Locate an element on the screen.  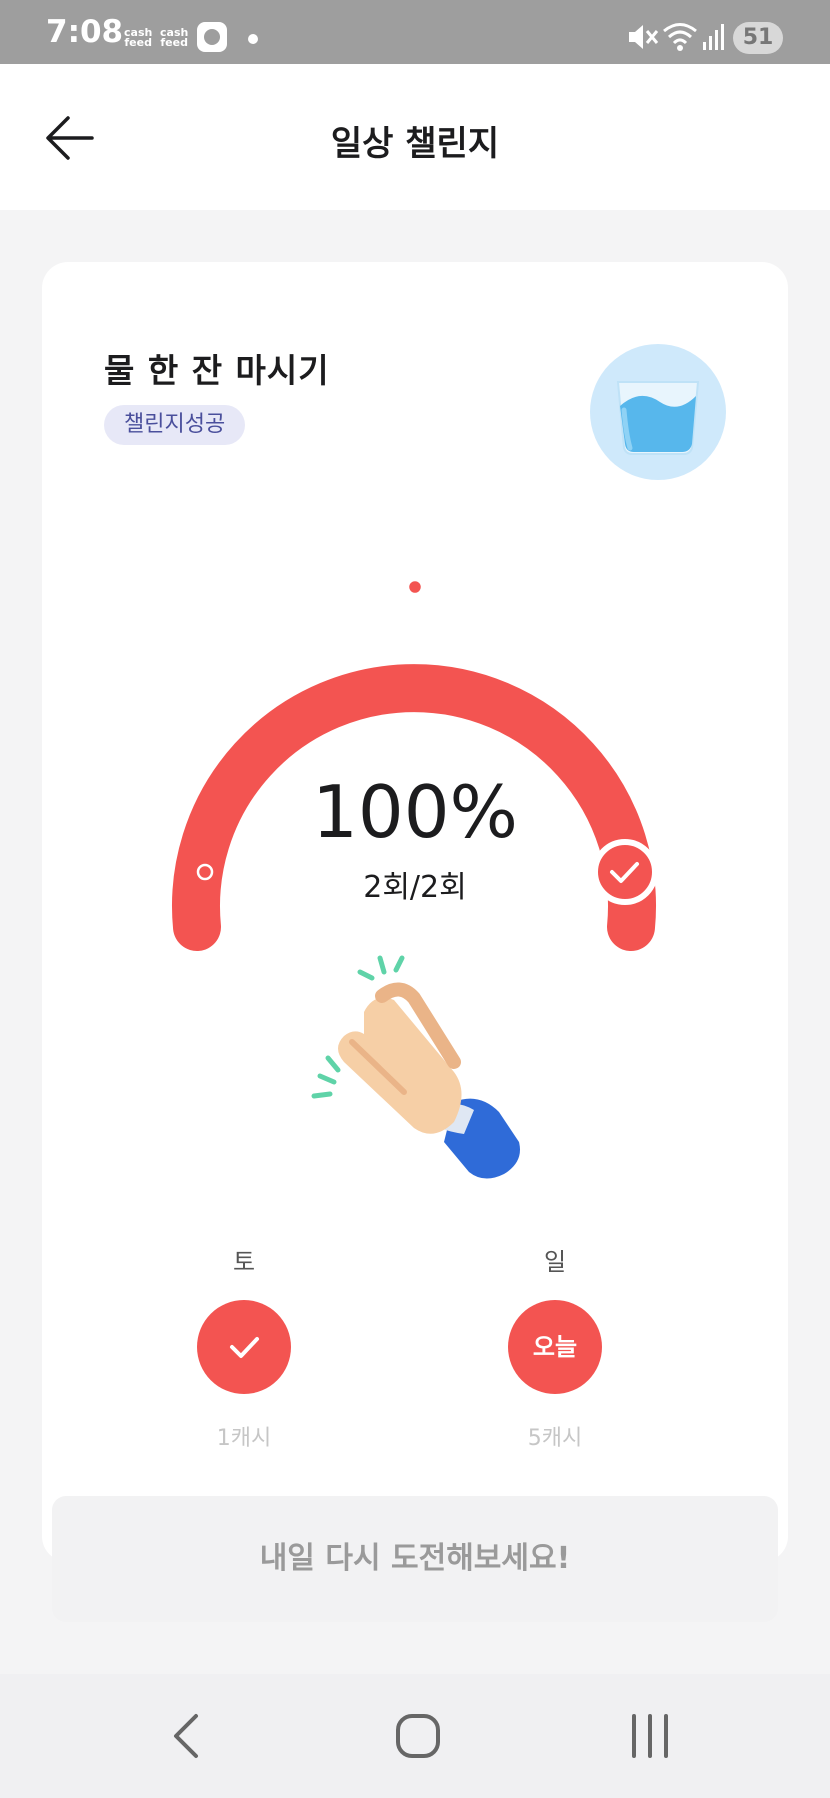
day-reward-sun: 5캐시 is located at coordinates (555, 1438).